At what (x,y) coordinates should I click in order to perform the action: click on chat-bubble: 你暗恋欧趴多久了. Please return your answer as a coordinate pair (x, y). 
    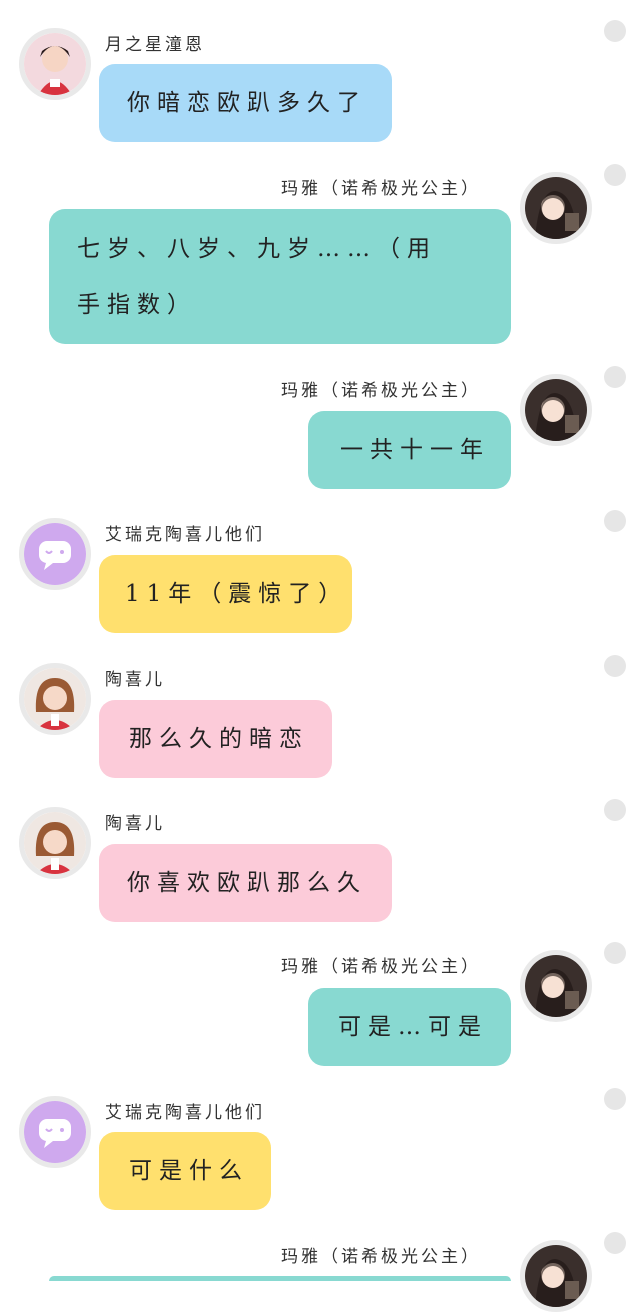
    Looking at the image, I should click on (245, 103).